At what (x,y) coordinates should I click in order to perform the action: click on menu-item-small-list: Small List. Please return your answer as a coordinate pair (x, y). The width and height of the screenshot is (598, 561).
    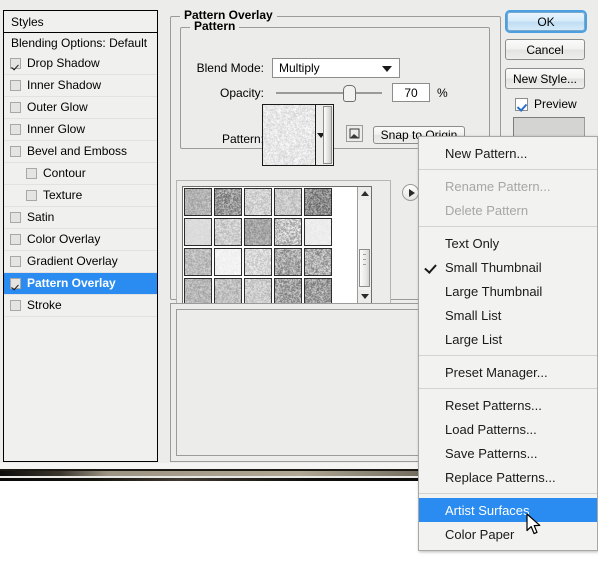
    Looking at the image, I should click on (508, 315).